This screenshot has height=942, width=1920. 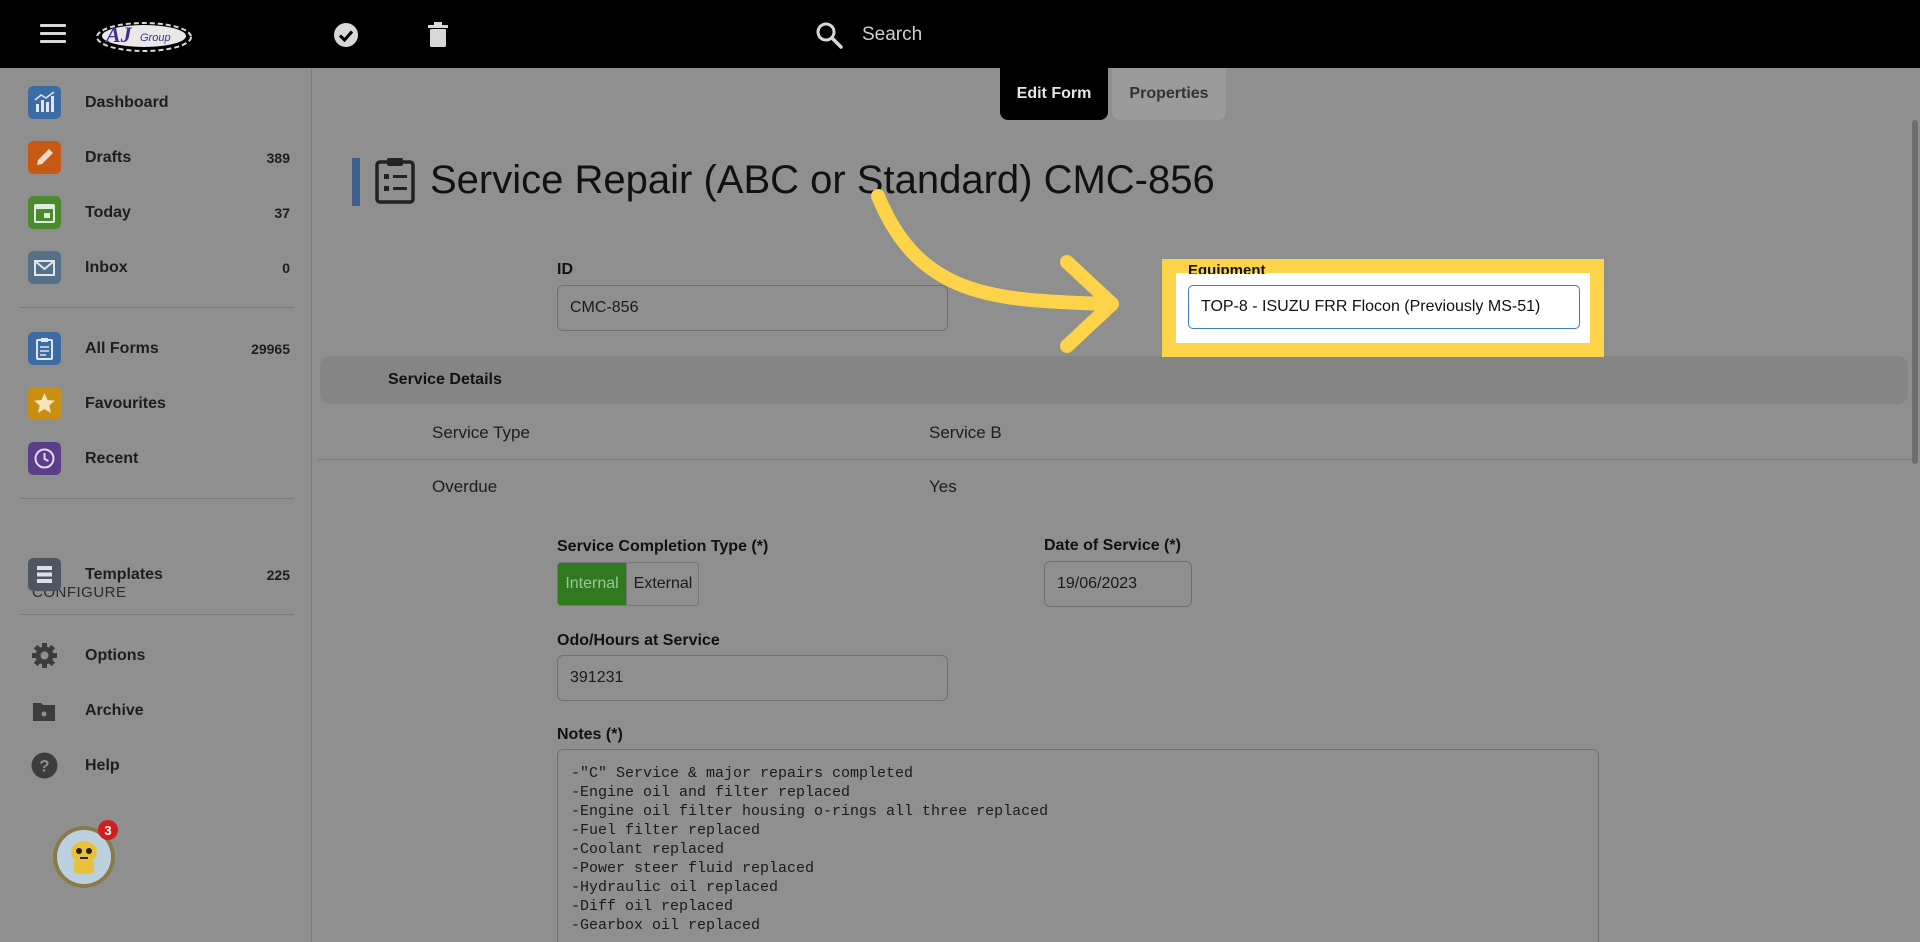 What do you see at coordinates (102, 765) in the screenshot?
I see `sidebar-item-label: Help` at bounding box center [102, 765].